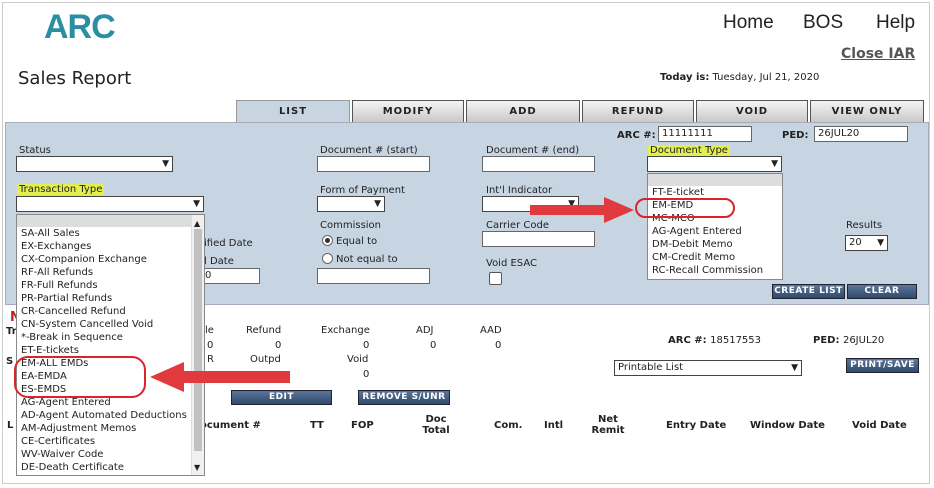 This screenshot has height=488, width=934. What do you see at coordinates (110, 298) in the screenshot?
I see `trans-type-option: PR-Partial Refunds` at bounding box center [110, 298].